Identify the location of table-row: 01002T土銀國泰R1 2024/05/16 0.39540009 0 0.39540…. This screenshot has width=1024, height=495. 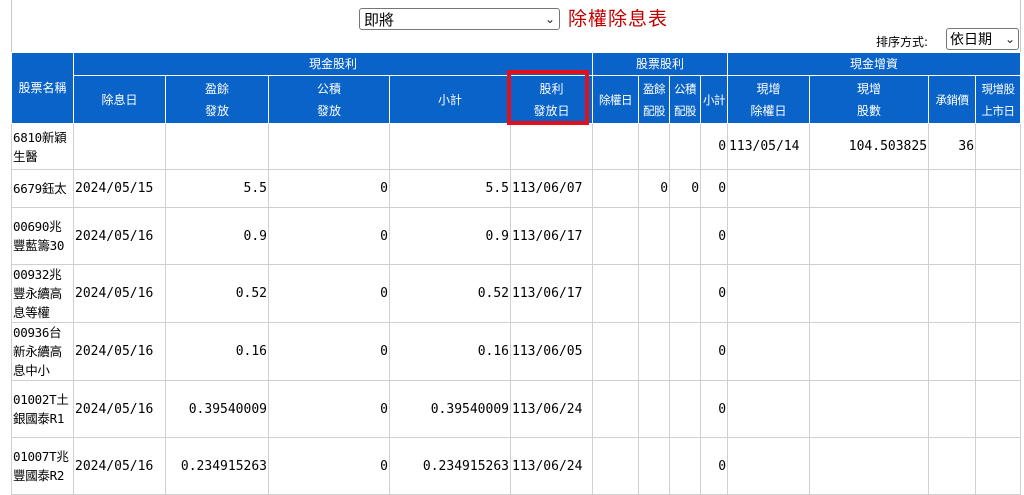
(516, 409).